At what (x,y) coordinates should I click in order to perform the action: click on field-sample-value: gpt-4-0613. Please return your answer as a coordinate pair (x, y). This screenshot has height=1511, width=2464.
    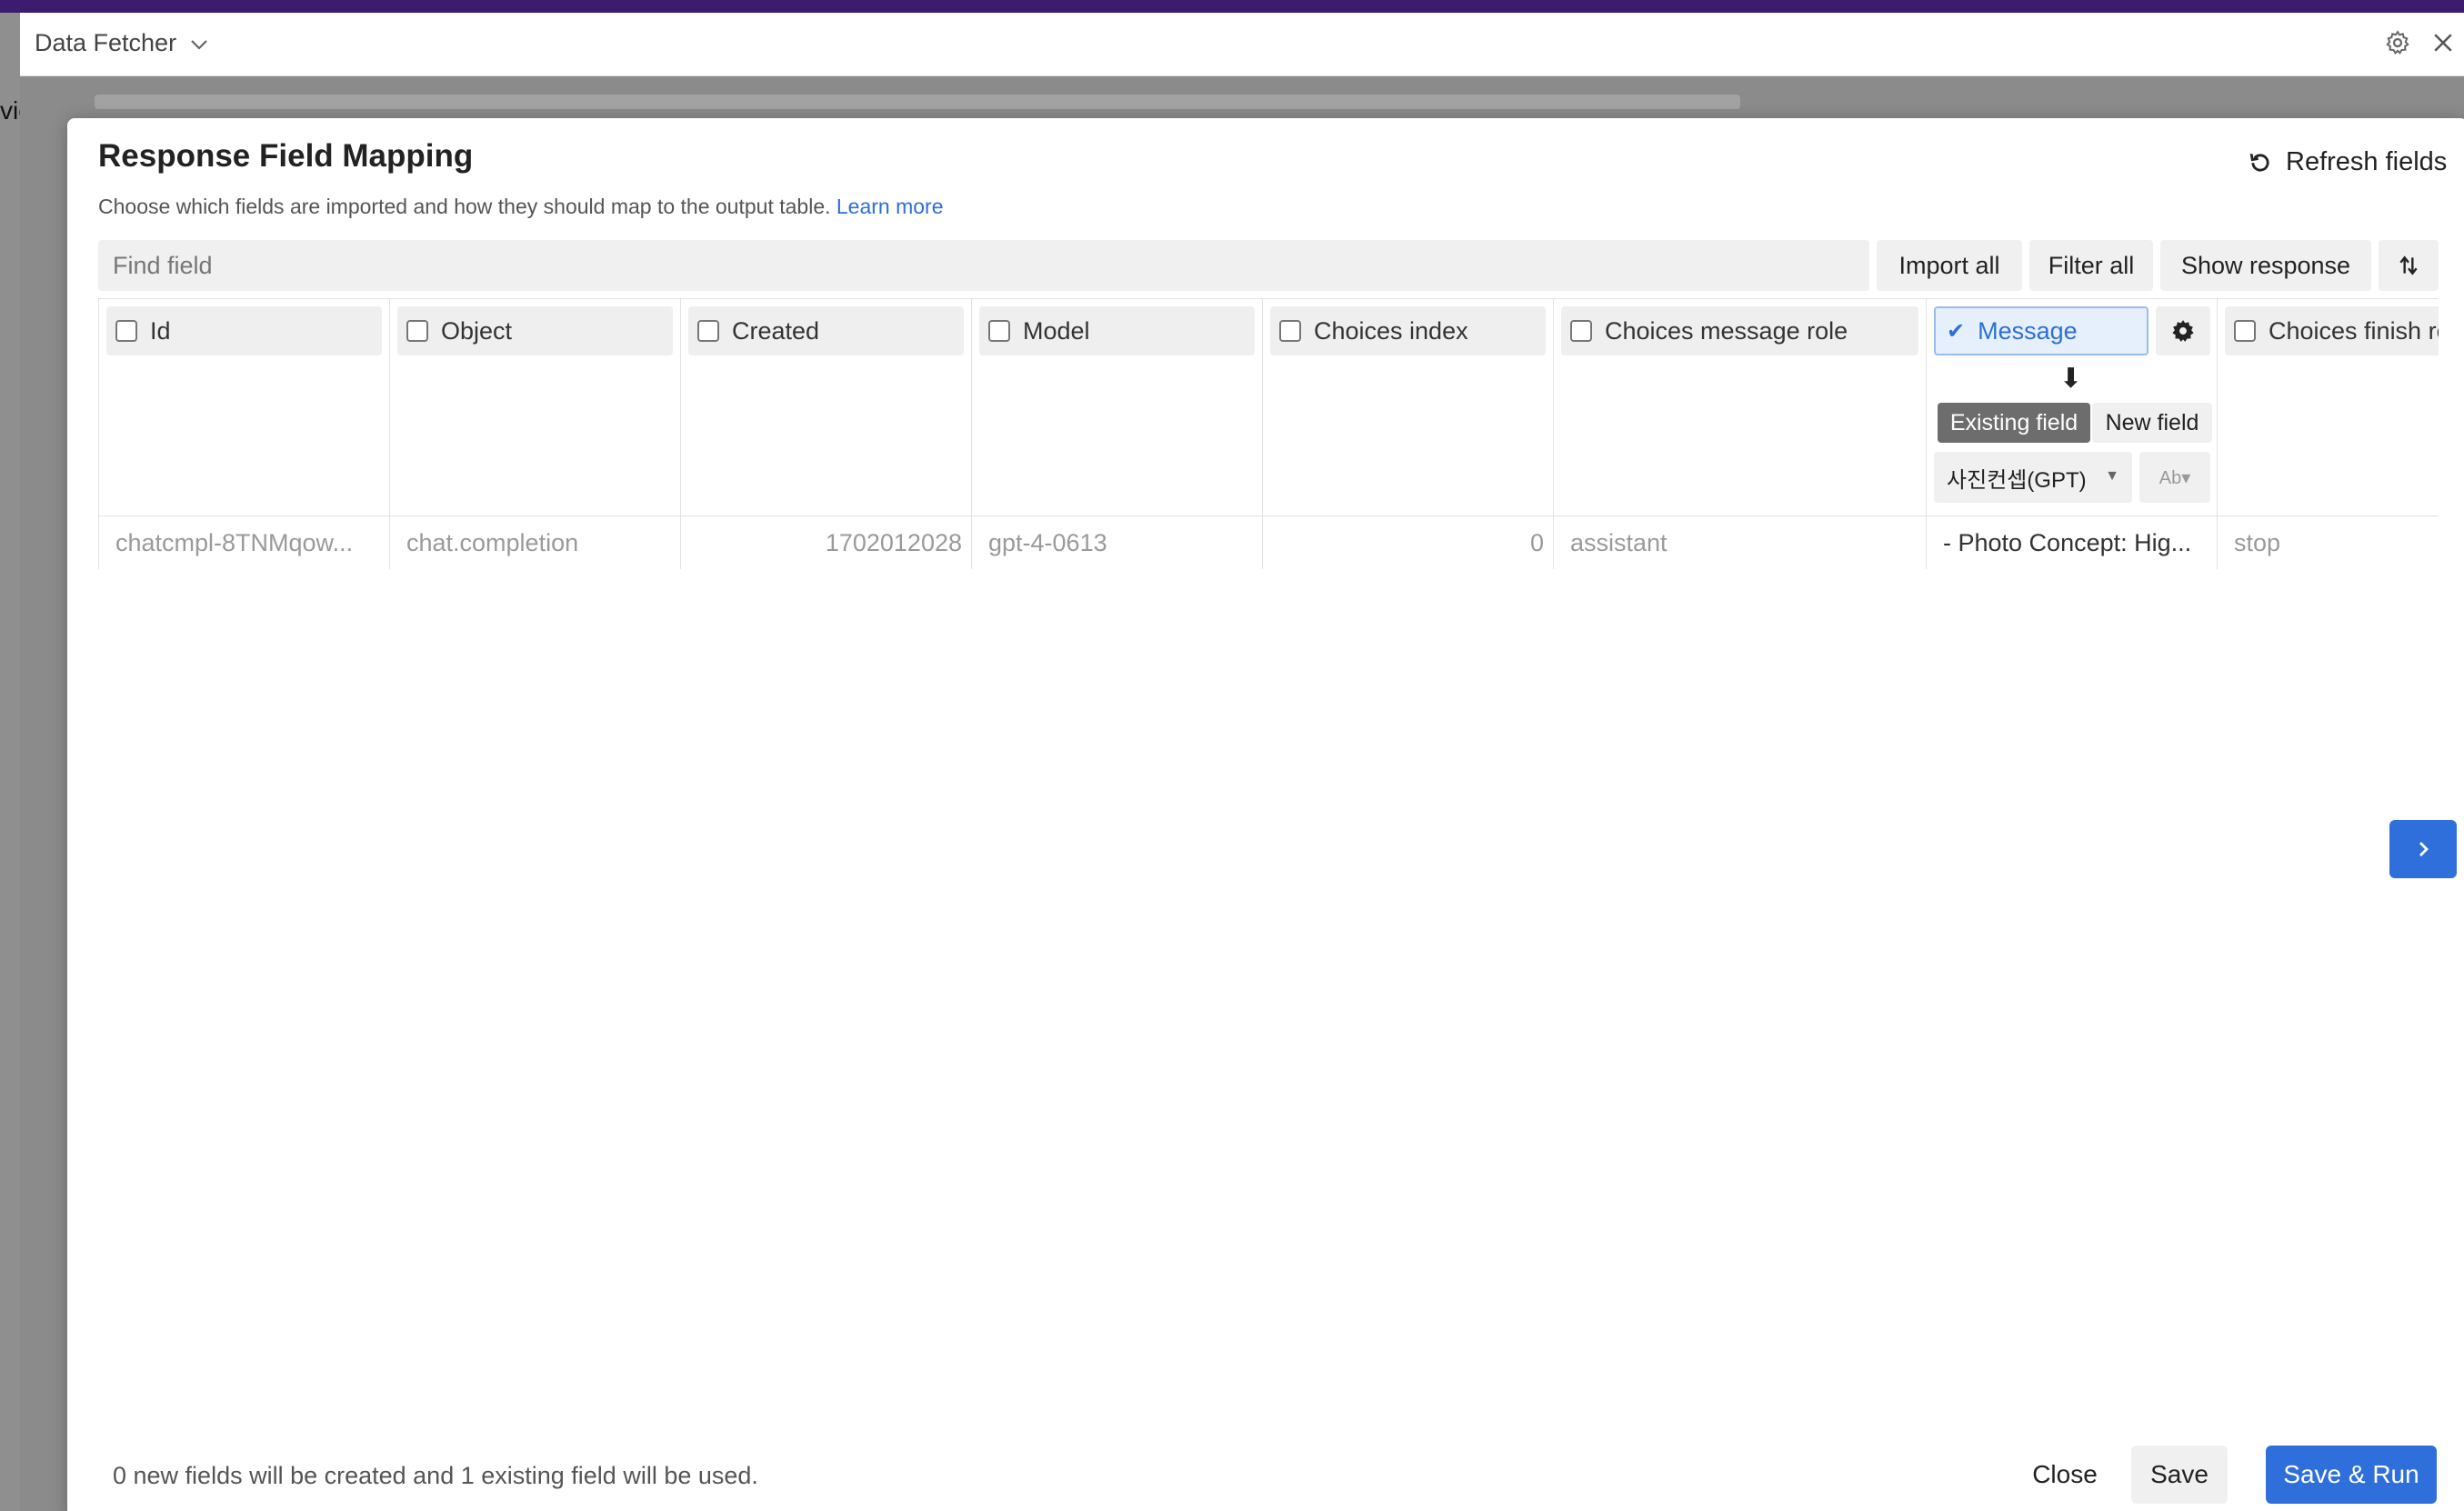
    Looking at the image, I should click on (1117, 542).